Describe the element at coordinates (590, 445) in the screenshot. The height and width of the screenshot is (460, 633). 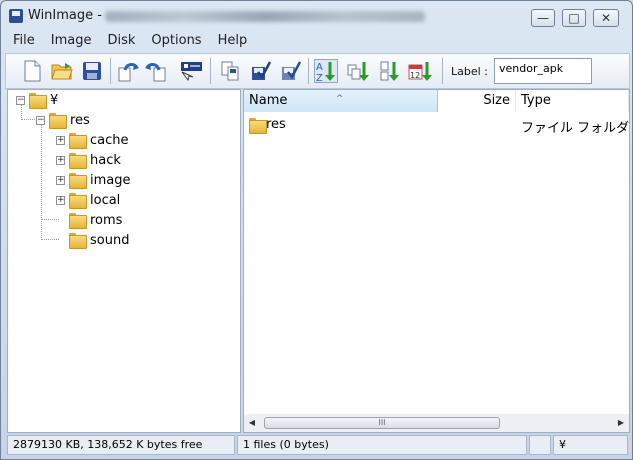
I see `status-path: ¥` at that location.